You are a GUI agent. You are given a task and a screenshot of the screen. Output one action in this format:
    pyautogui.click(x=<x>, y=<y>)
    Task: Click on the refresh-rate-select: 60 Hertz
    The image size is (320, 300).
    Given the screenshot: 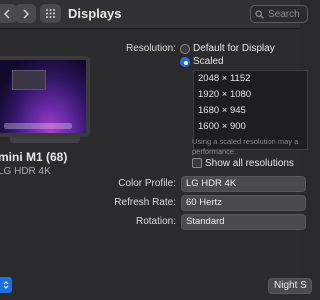 What is the action you would take?
    pyautogui.click(x=243, y=203)
    